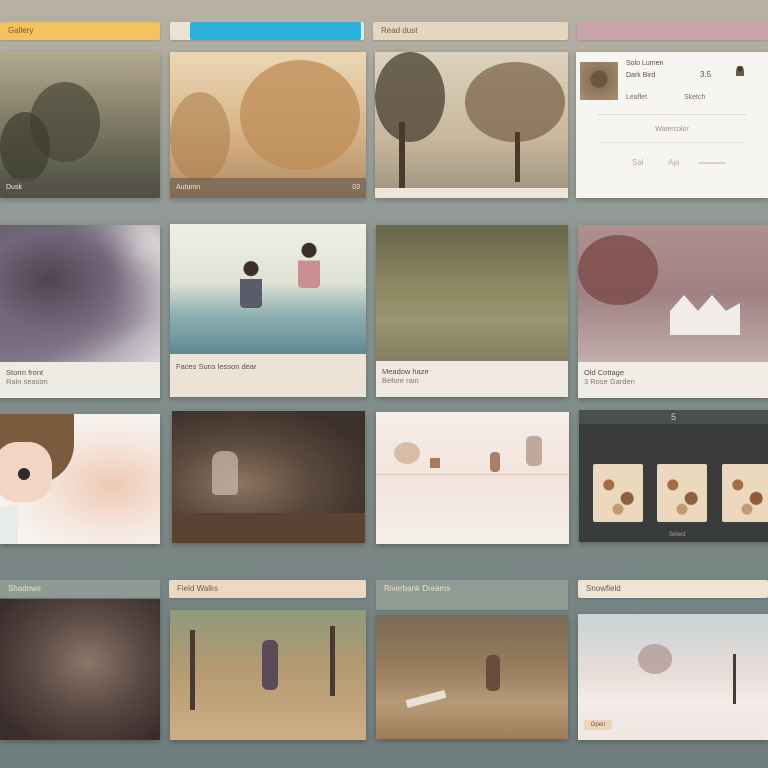  Describe the element at coordinates (472, 293) in the screenshot. I see `meadow-art` at that location.